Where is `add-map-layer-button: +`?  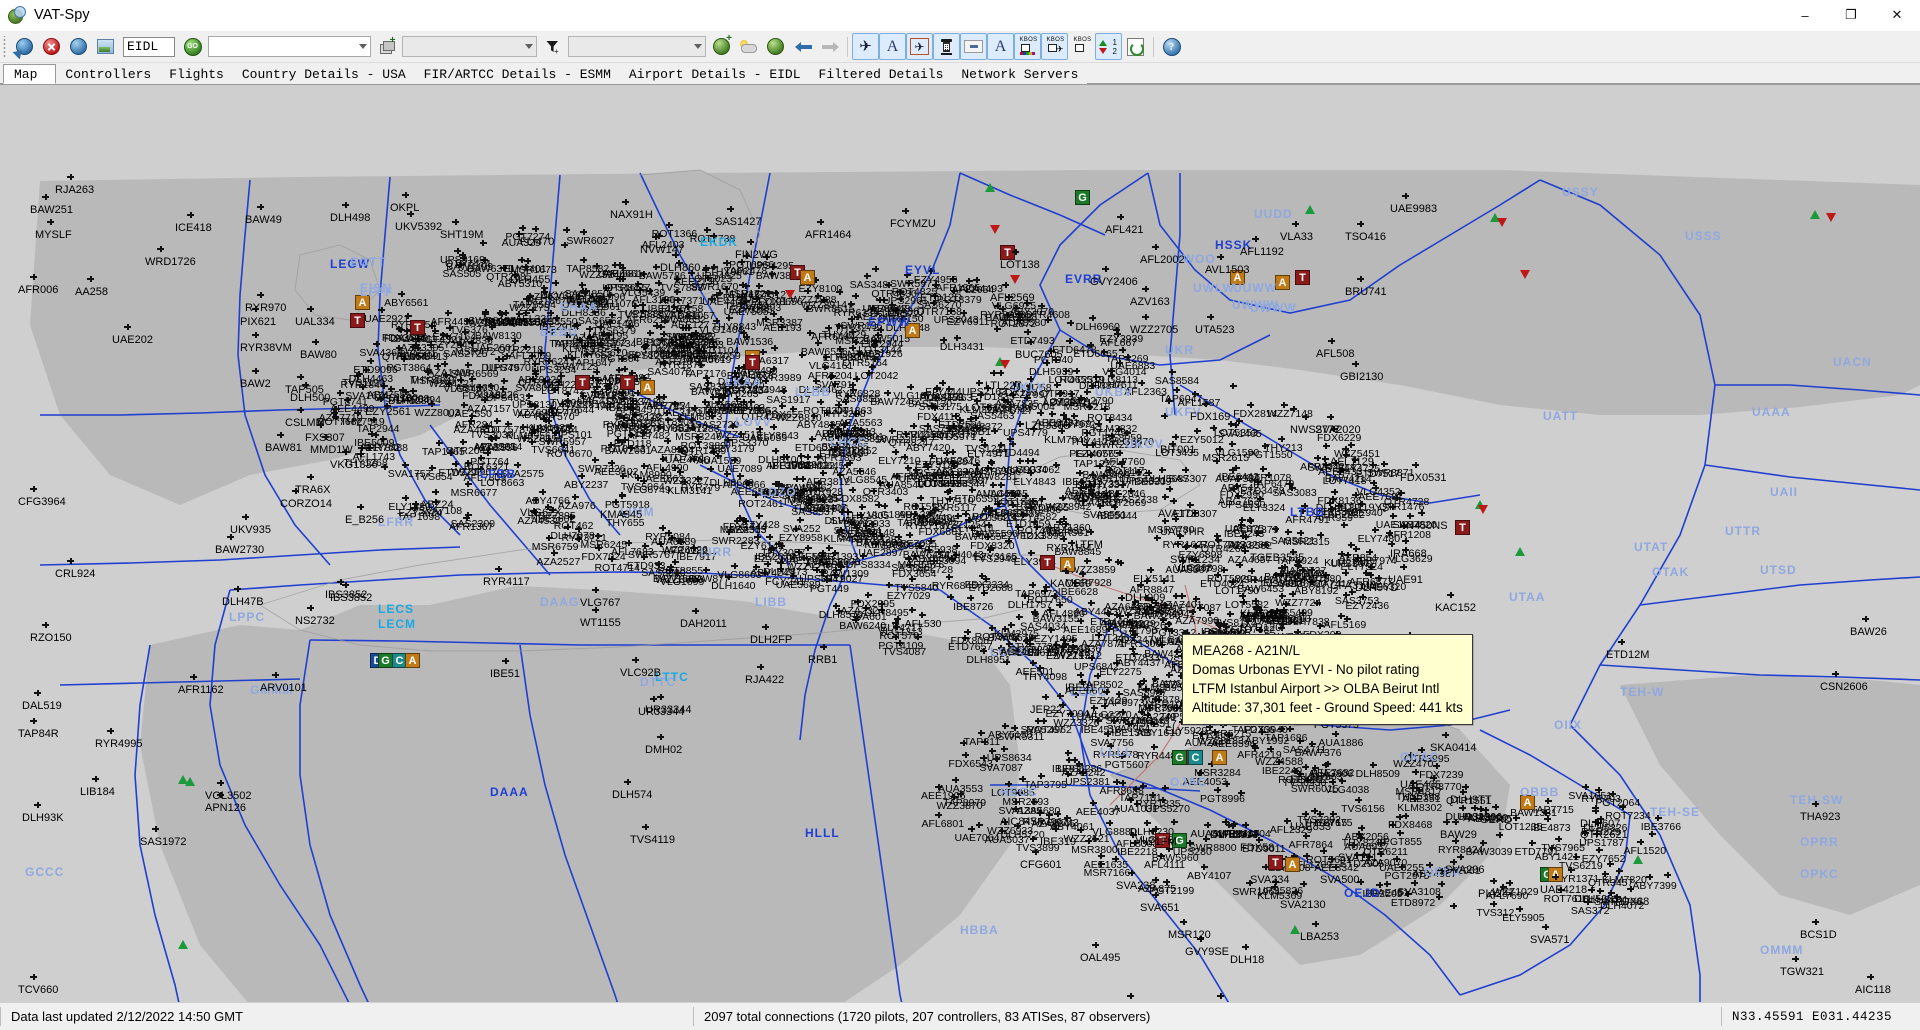 add-map-layer-button: + is located at coordinates (721, 46).